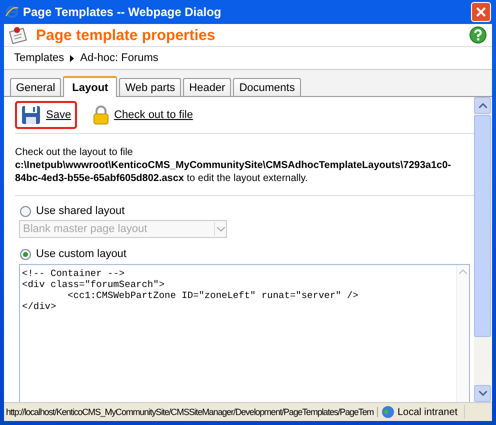 The height and width of the screenshot is (425, 496). Describe the element at coordinates (80, 211) in the screenshot. I see `radio-label: Use shared layout` at that location.